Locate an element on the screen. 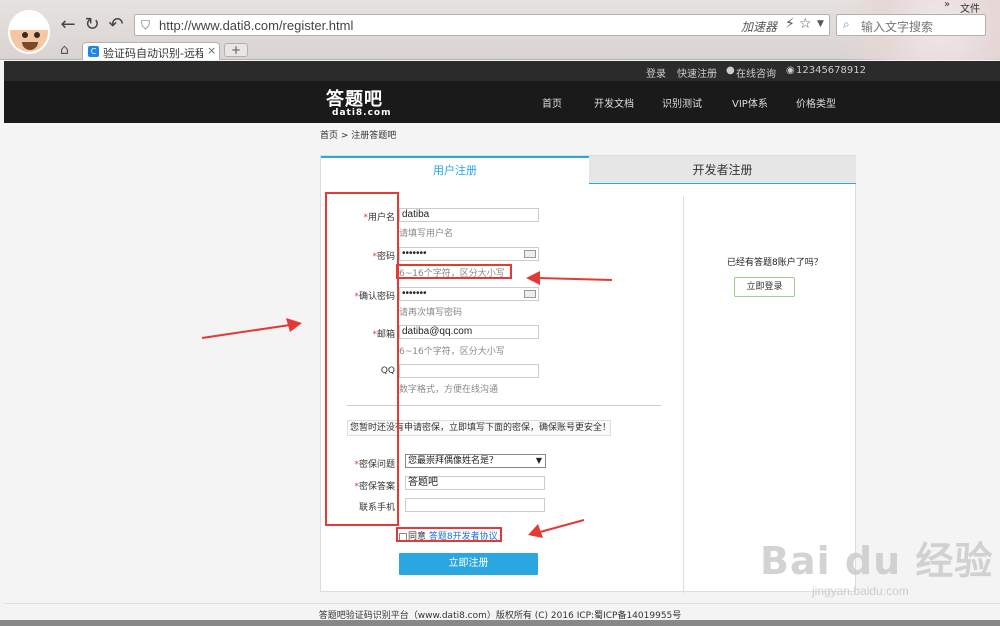 The image size is (1000, 626). arrow-to-labels is located at coordinates (251, 328).